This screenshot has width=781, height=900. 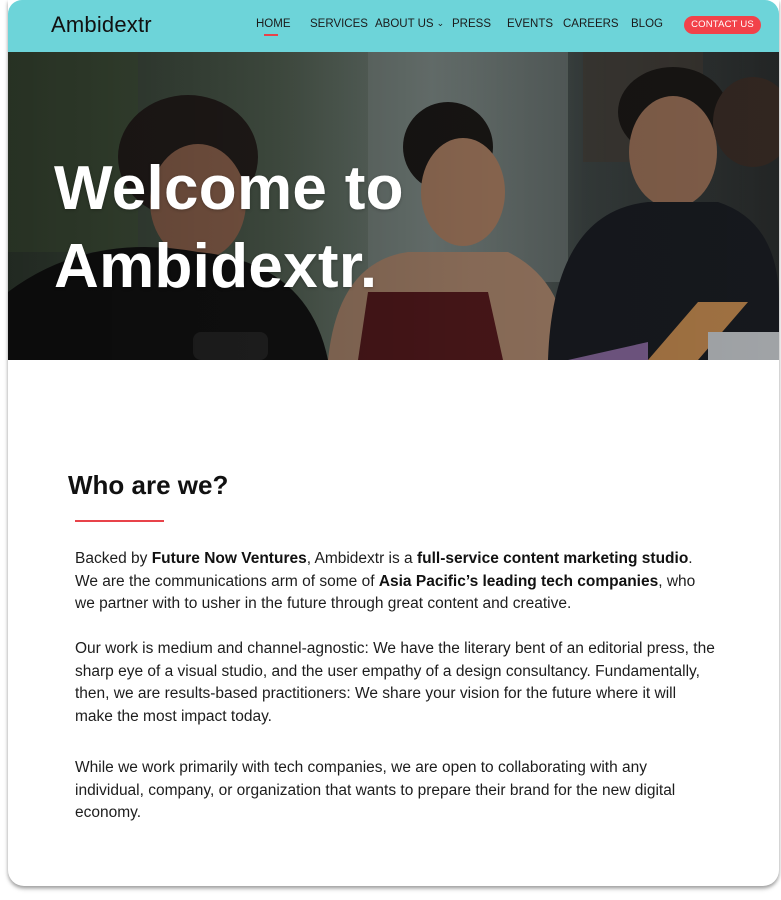 What do you see at coordinates (339, 24) in the screenshot?
I see `nav-item-services: SERVICES` at bounding box center [339, 24].